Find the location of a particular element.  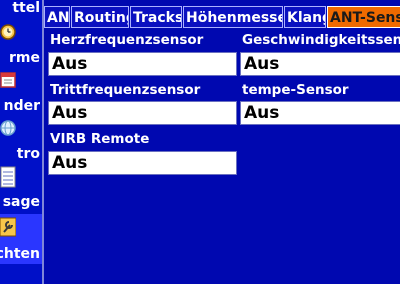

globe-icon is located at coordinates (8, 128).